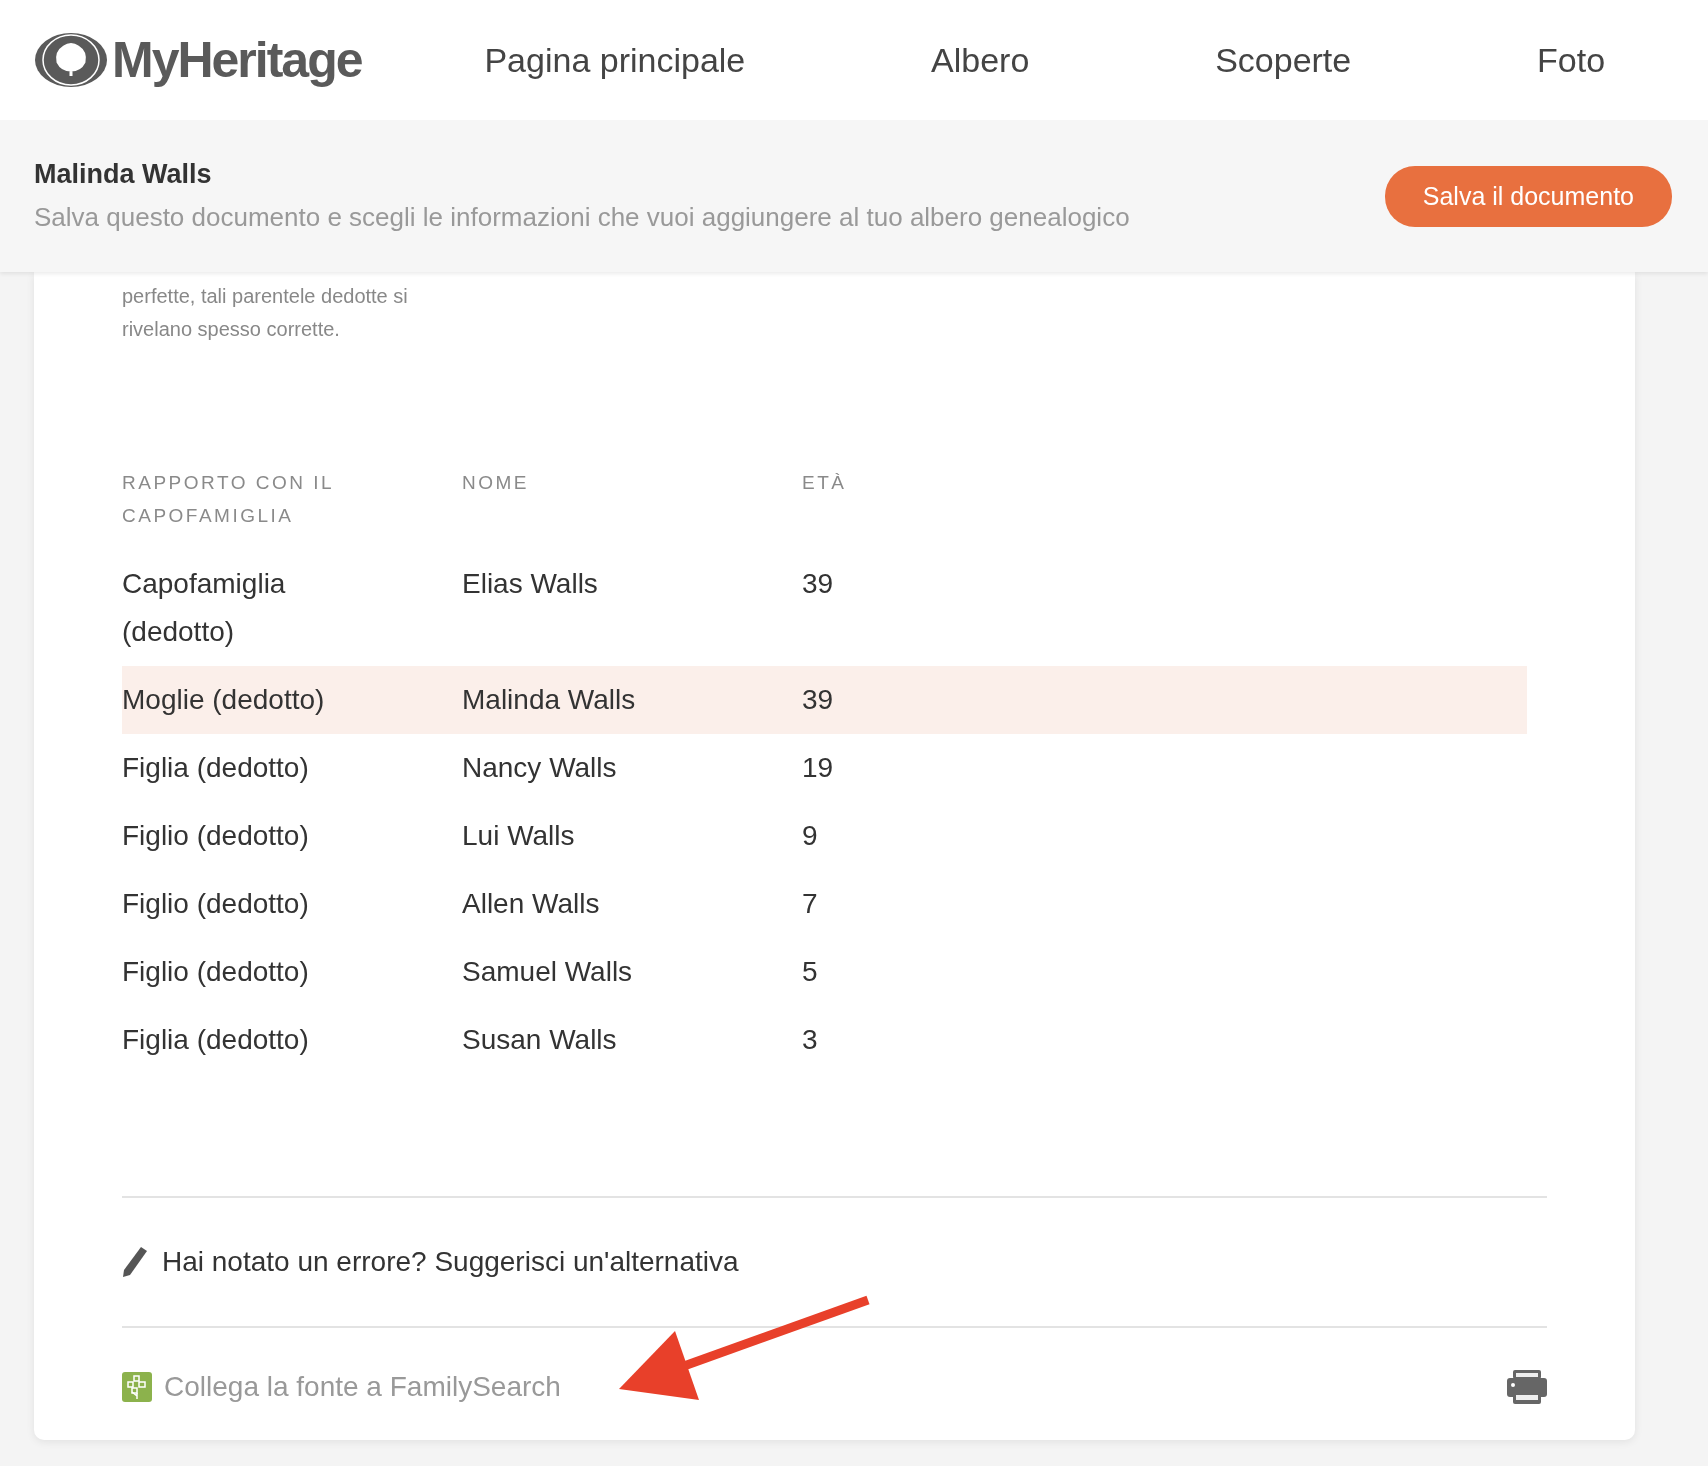  I want to click on table-cell-text: Allen Walls, so click(531, 904).